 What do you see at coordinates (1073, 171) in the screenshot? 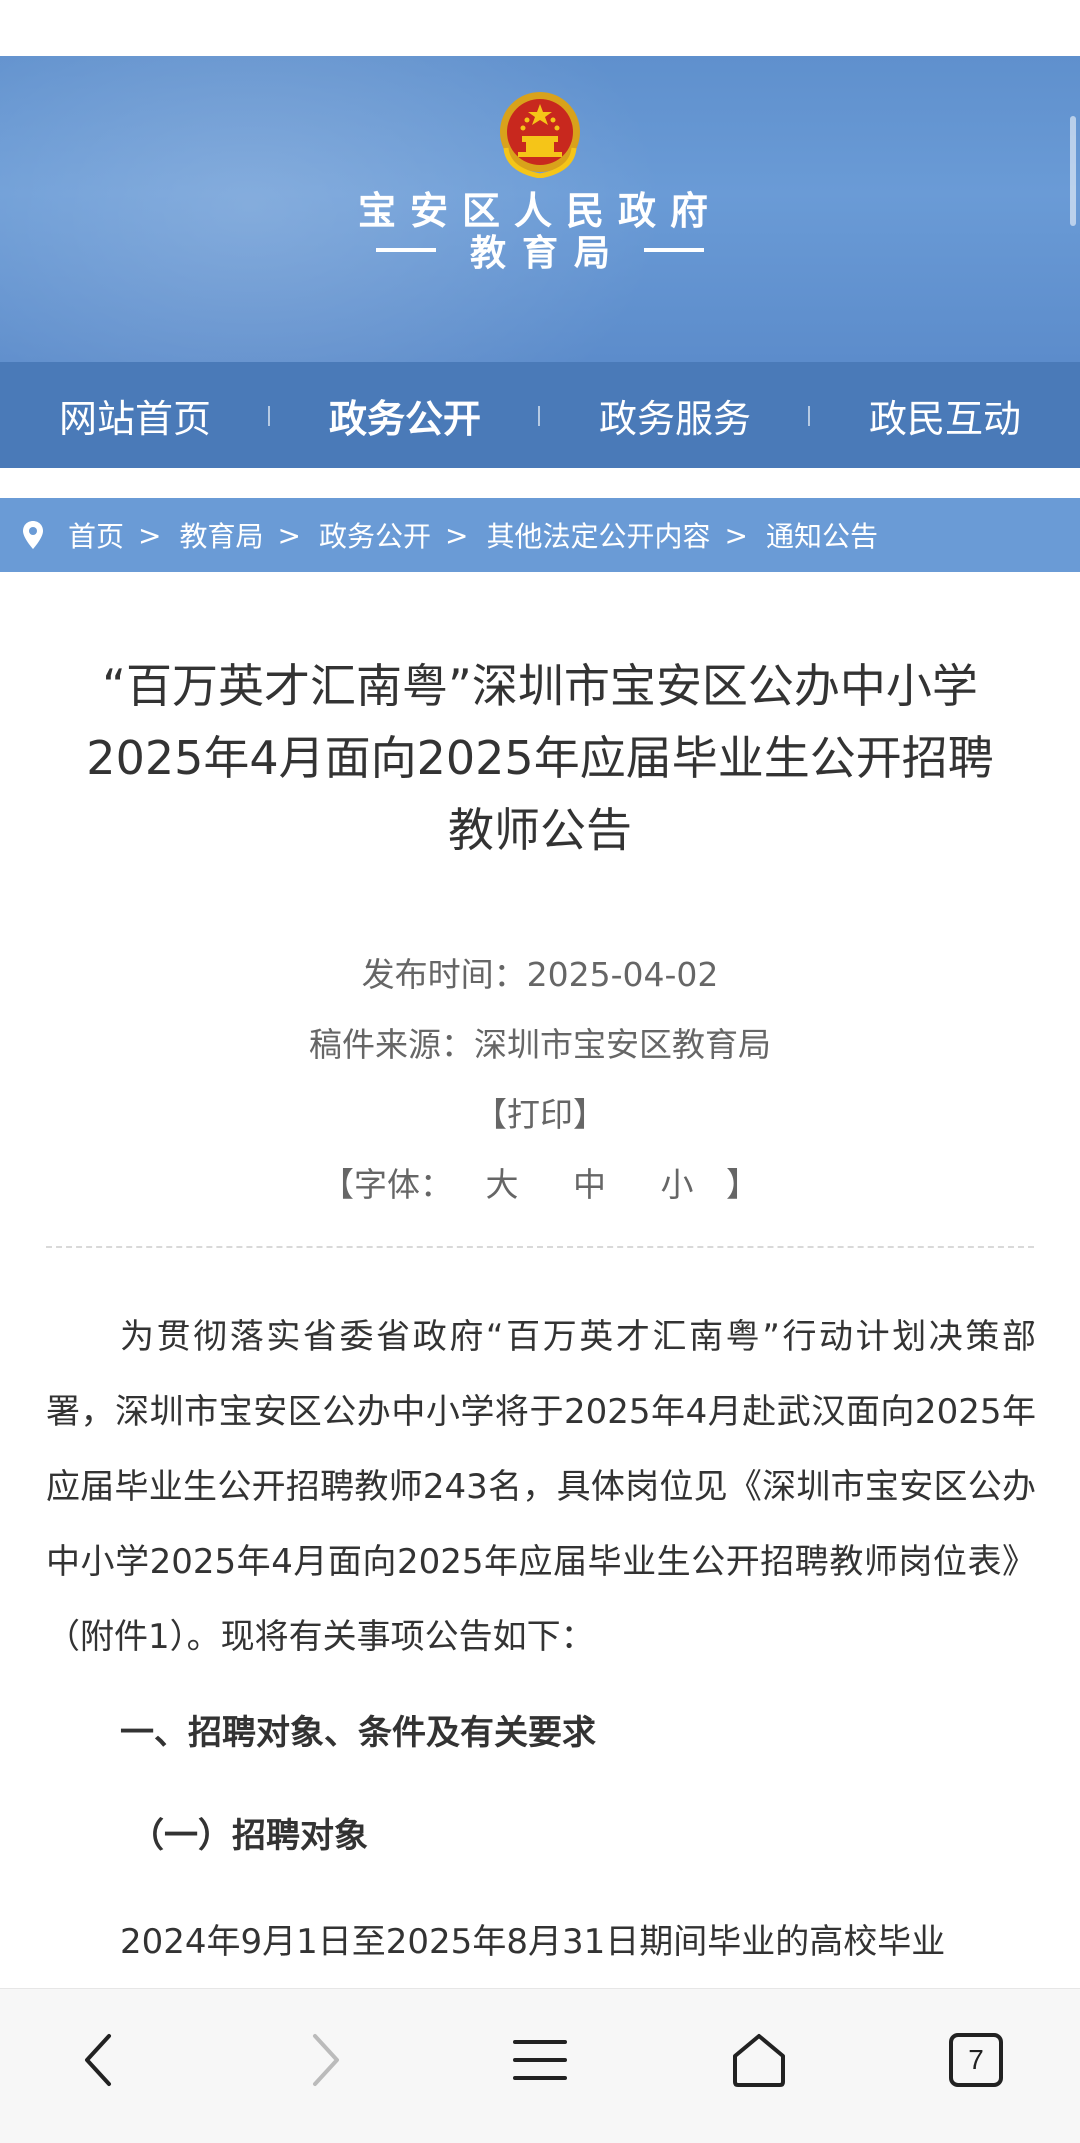
I see `scrollbar-thumb` at bounding box center [1073, 171].